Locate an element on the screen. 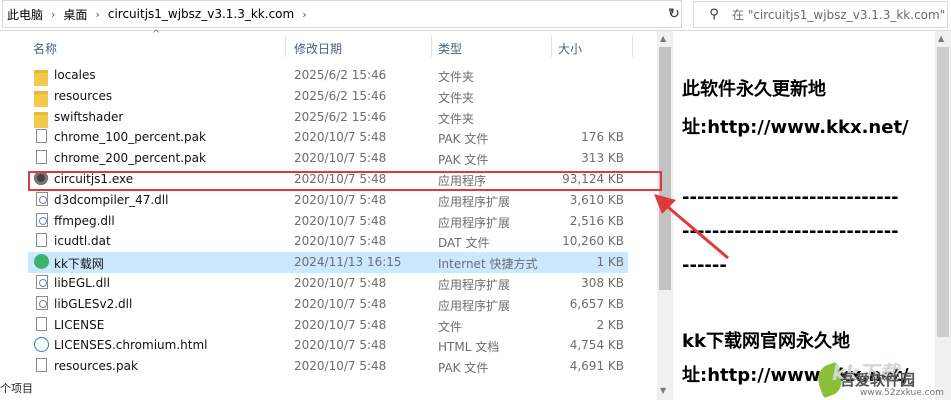  breadcrumb-current-folder: circuitjs1_wjbsz_v3.1.3_kk.com is located at coordinates (201, 14).